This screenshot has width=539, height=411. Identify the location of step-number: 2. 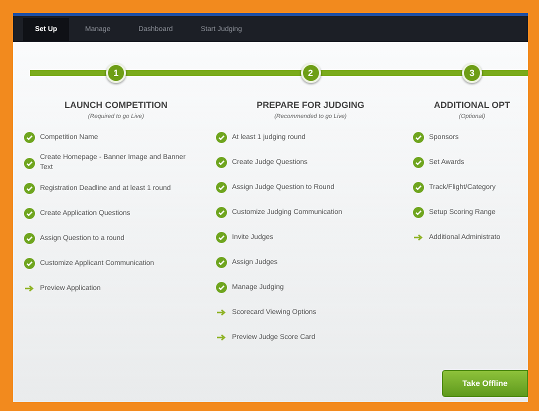
(310, 73).